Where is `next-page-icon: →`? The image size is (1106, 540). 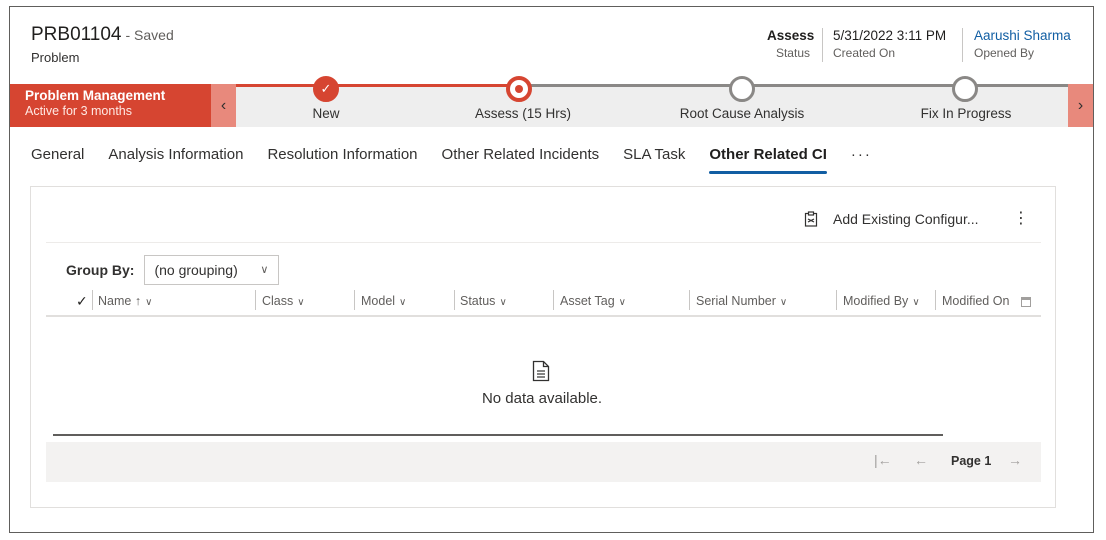
next-page-icon: → is located at coordinates (1015, 460).